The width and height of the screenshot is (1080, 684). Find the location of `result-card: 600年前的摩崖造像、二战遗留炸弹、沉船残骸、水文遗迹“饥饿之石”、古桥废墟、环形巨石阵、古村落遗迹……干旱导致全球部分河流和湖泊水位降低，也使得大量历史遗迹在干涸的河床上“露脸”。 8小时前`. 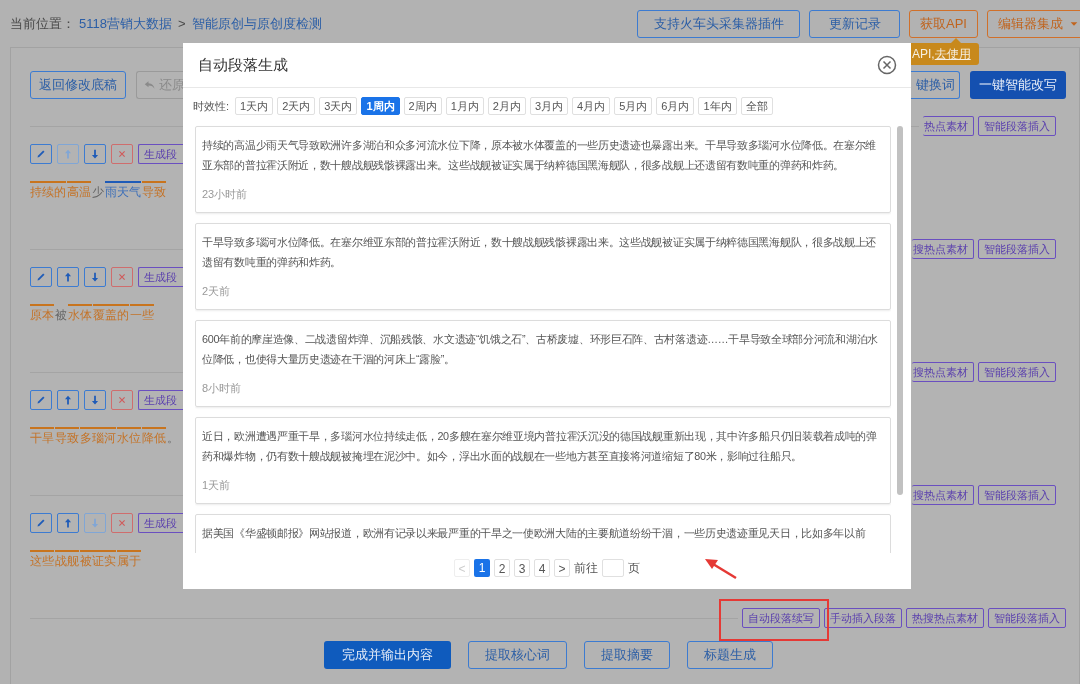

result-card: 600年前的摩崖造像、二战遗留炸弹、沉船残骸、水文遗迹“饥饿之石”、古桥废墟、环形巨石阵、古村落遗迹……干旱导致全球部分河流和湖泊水位降低，也使得大量历史遗迹在干涸的河床上“露脸”。 8小时前 is located at coordinates (543, 363).